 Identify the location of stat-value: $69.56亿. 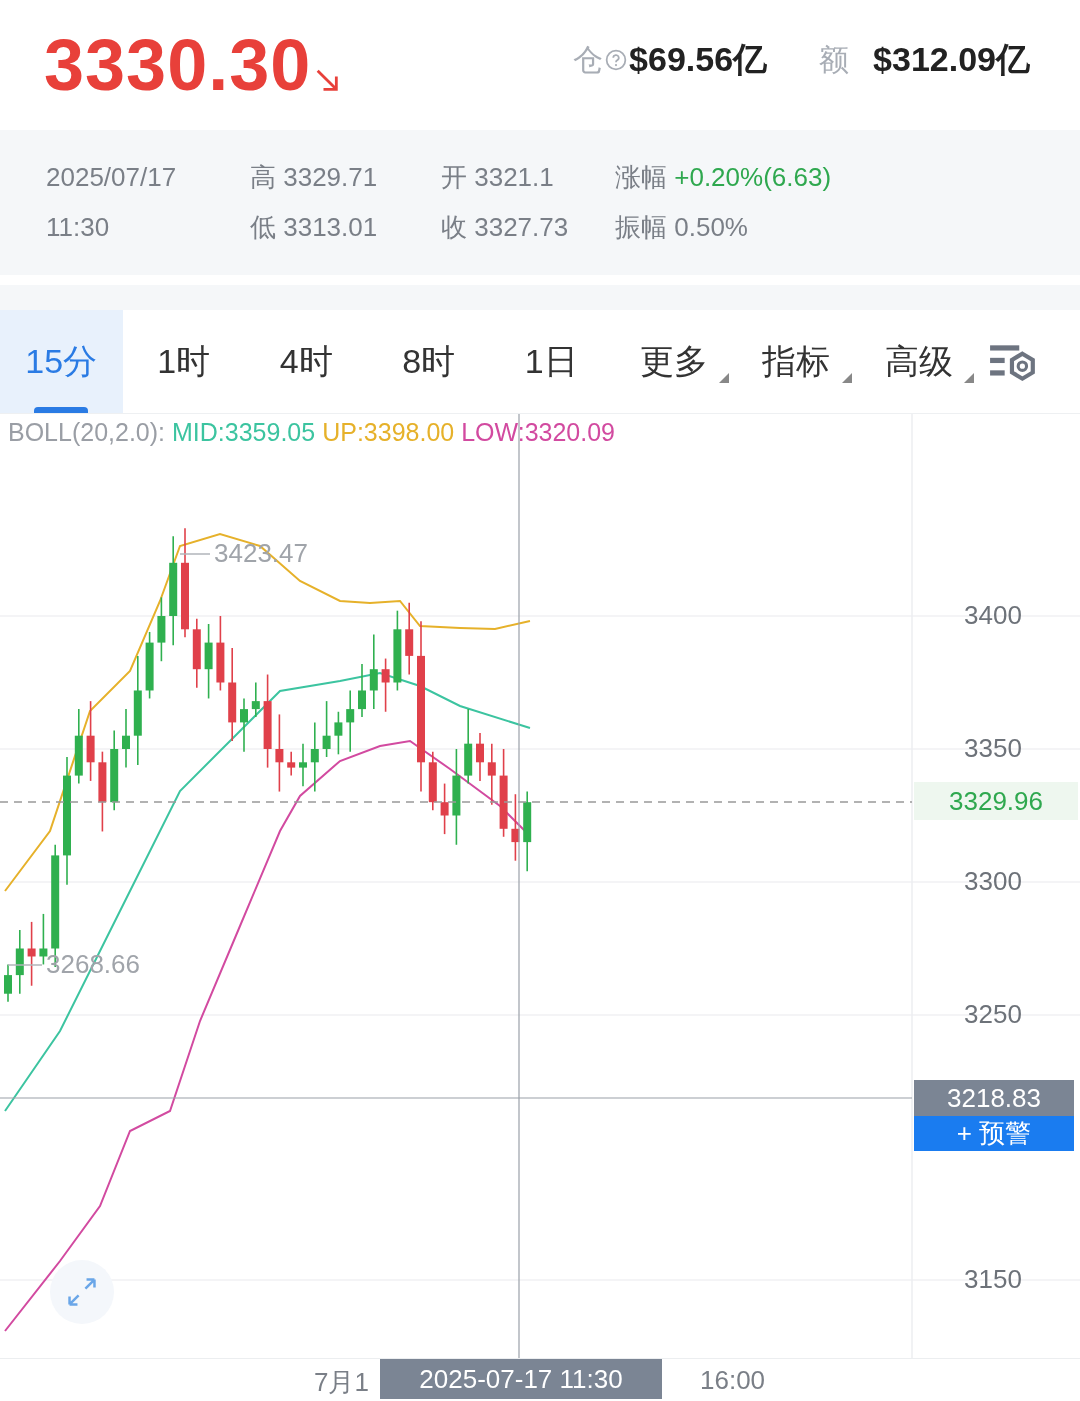
(698, 59).